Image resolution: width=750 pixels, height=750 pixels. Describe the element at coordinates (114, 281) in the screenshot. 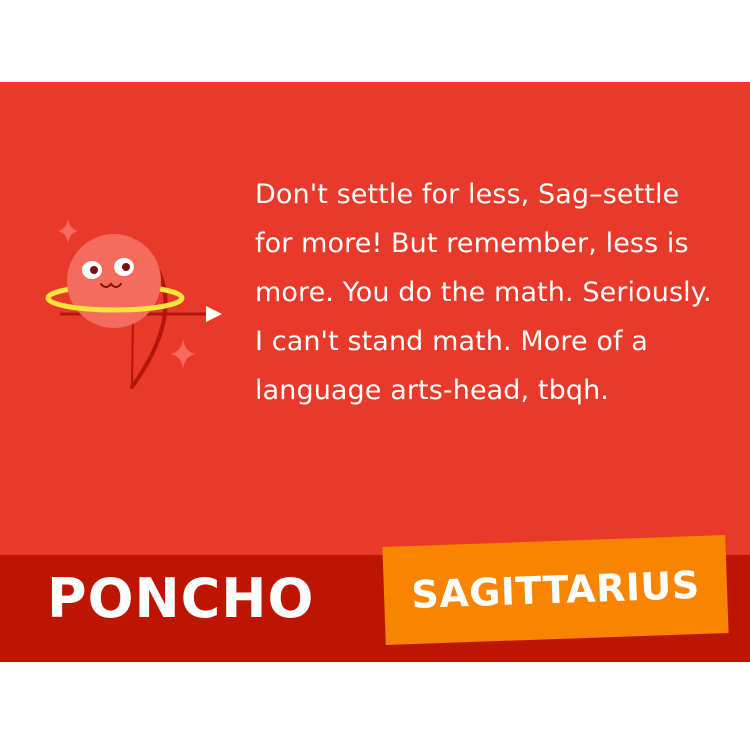

I see `planet-mascot-icon` at that location.